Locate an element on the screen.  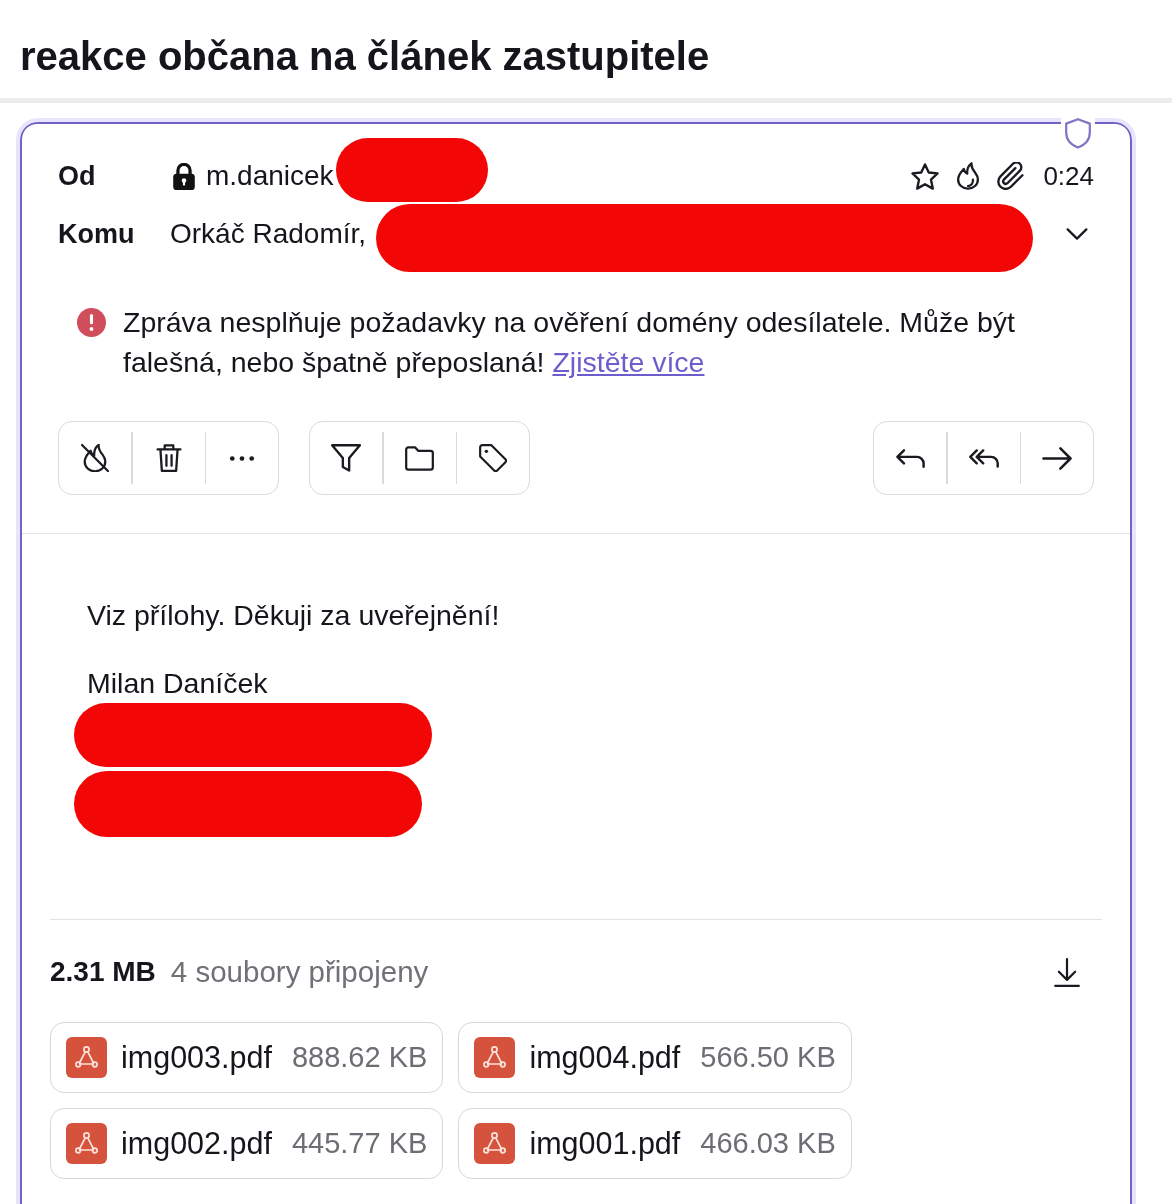
flame-slash-icon is located at coordinates (95, 458).